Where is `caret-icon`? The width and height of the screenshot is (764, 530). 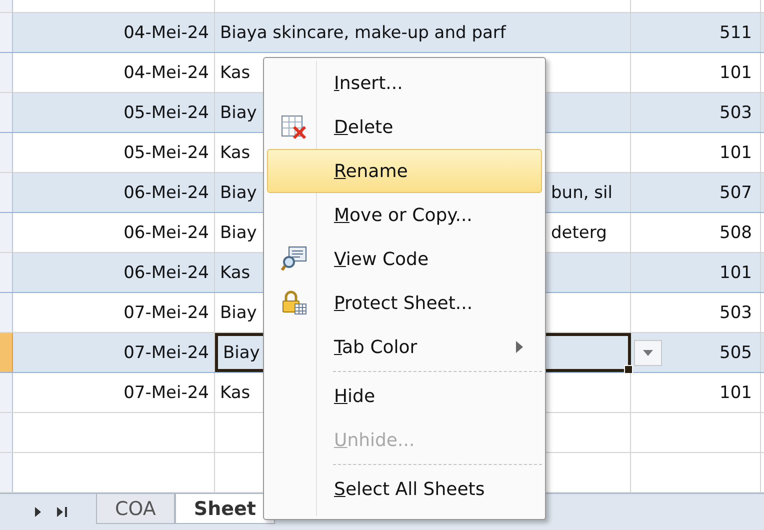
caret-icon is located at coordinates (648, 353).